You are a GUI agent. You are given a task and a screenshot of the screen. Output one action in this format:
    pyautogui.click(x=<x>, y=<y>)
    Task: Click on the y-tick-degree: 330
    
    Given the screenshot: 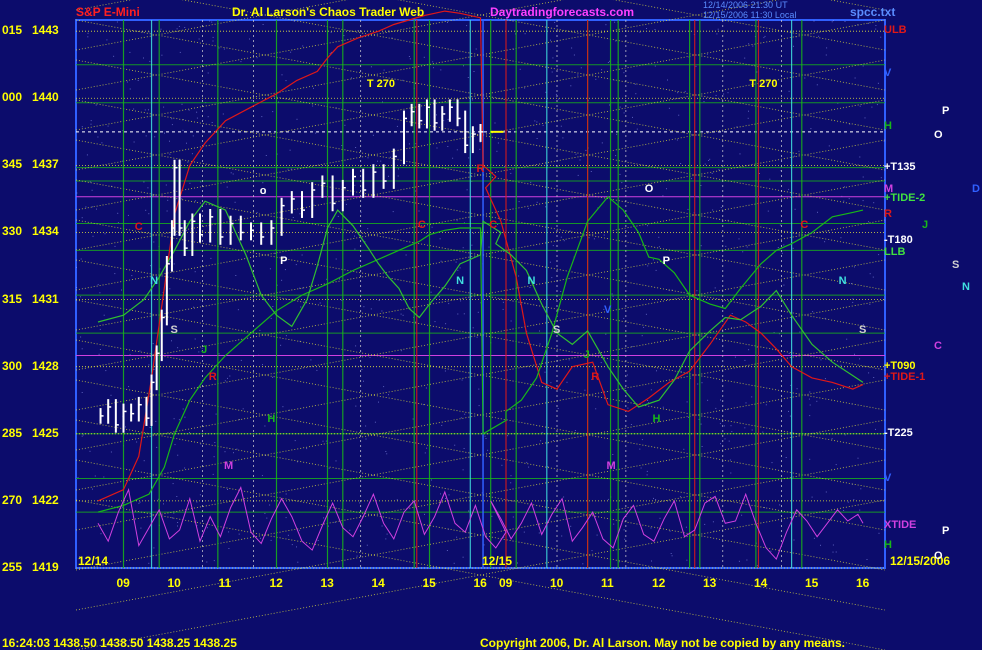 What is the action you would take?
    pyautogui.click(x=12, y=231)
    